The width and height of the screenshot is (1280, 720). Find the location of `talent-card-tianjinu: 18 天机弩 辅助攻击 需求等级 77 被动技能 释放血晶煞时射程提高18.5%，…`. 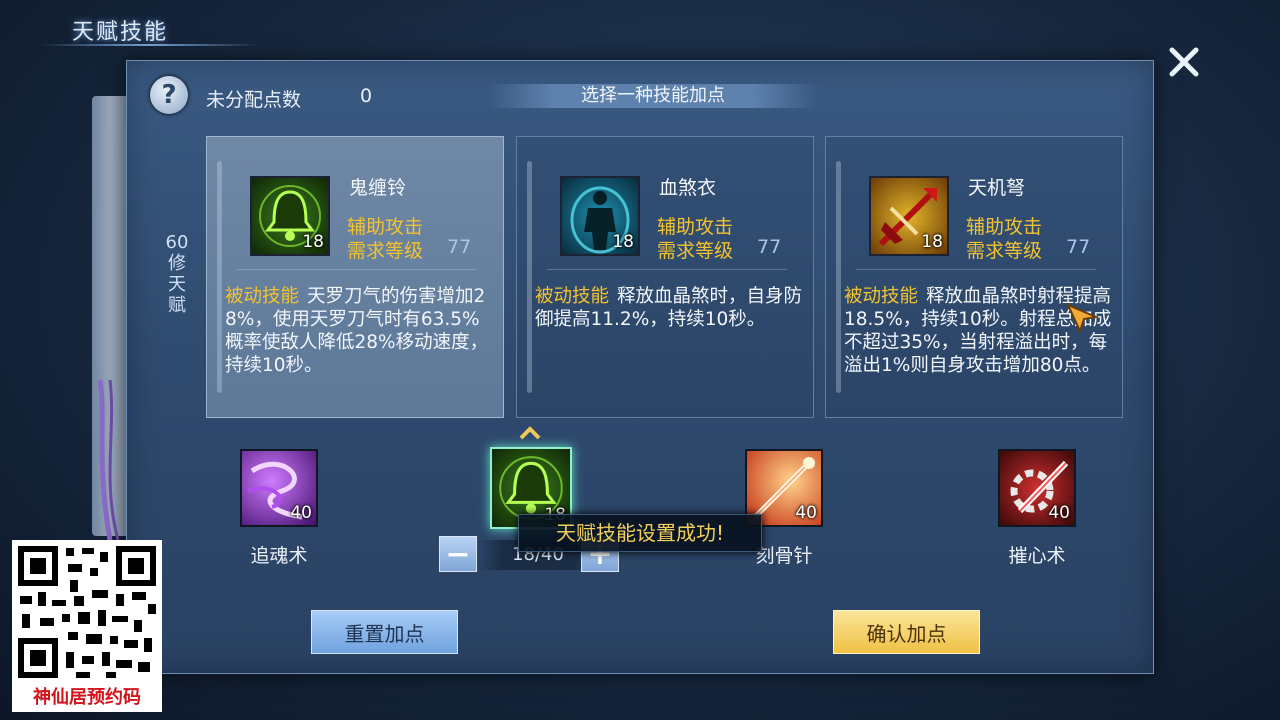

talent-card-tianjinu: 18 天机弩 辅助攻击 需求等级 77 被动技能 释放血晶煞时射程提高18.5%，… is located at coordinates (974, 277).